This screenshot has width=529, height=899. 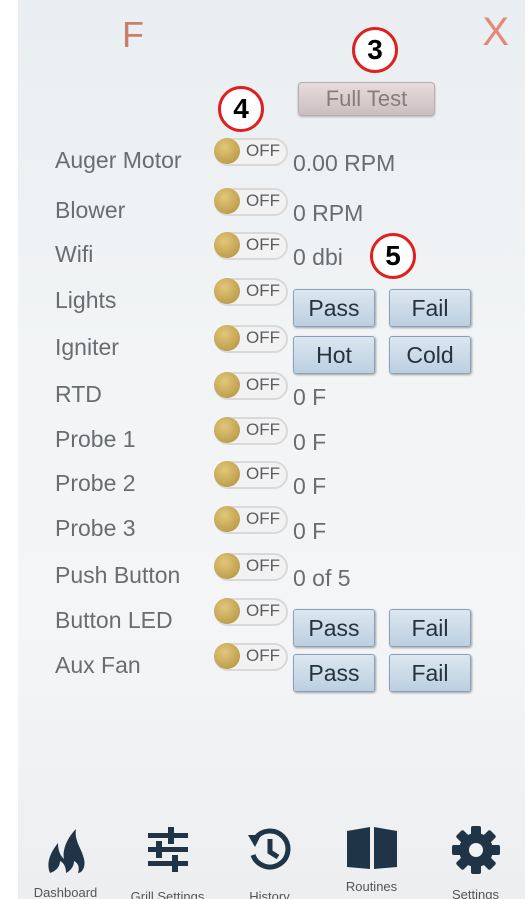 I want to click on nav-dashboard: Dashboard, so click(x=65, y=859).